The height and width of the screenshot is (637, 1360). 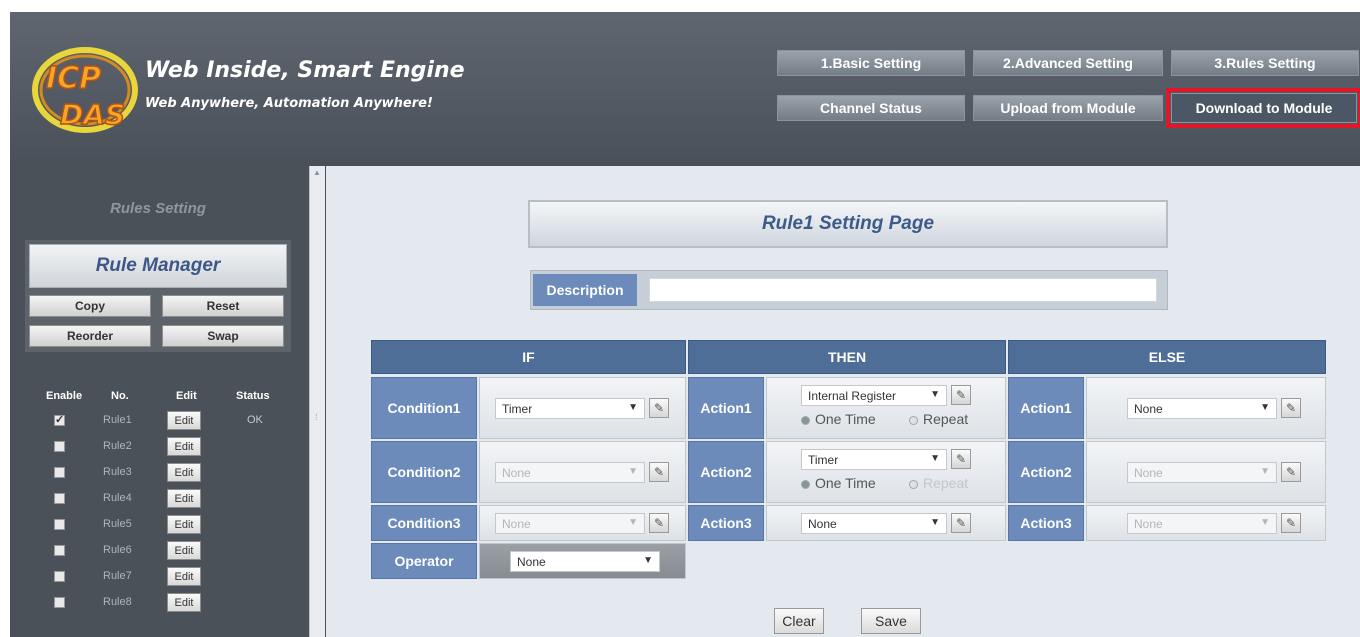 I want to click on nav-rules-setting-button: 3.Rules Setting, so click(x=1265, y=63).